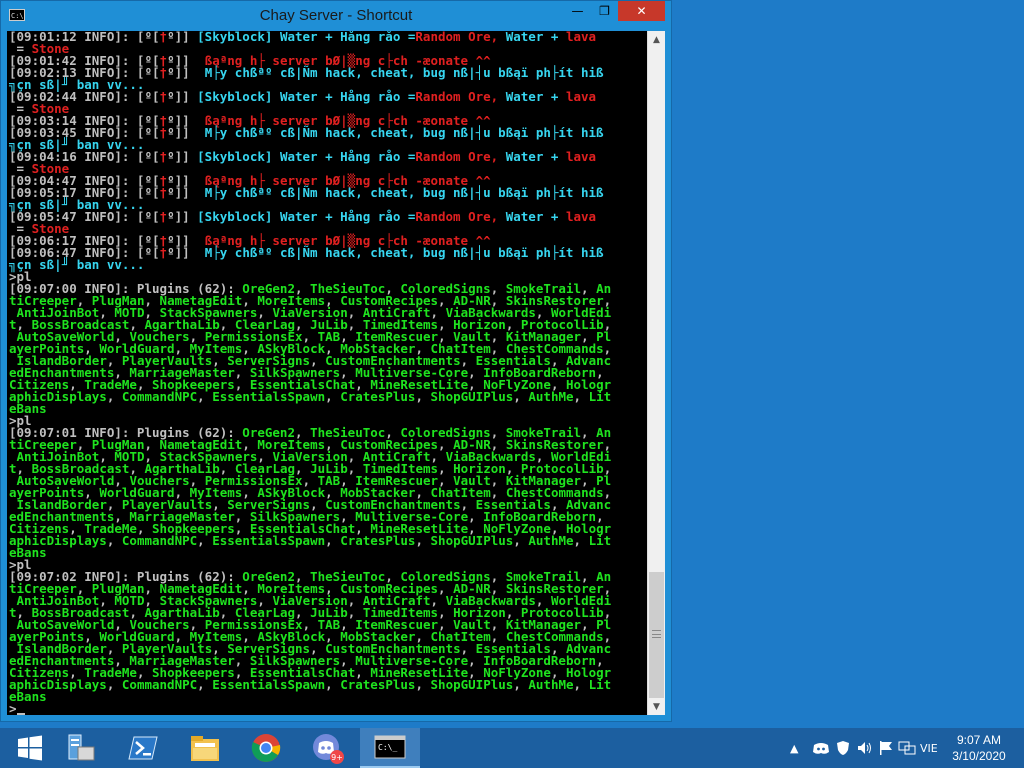 Image resolution: width=1024 pixels, height=768 pixels. I want to click on scroll-down-button: ▼, so click(656, 706).